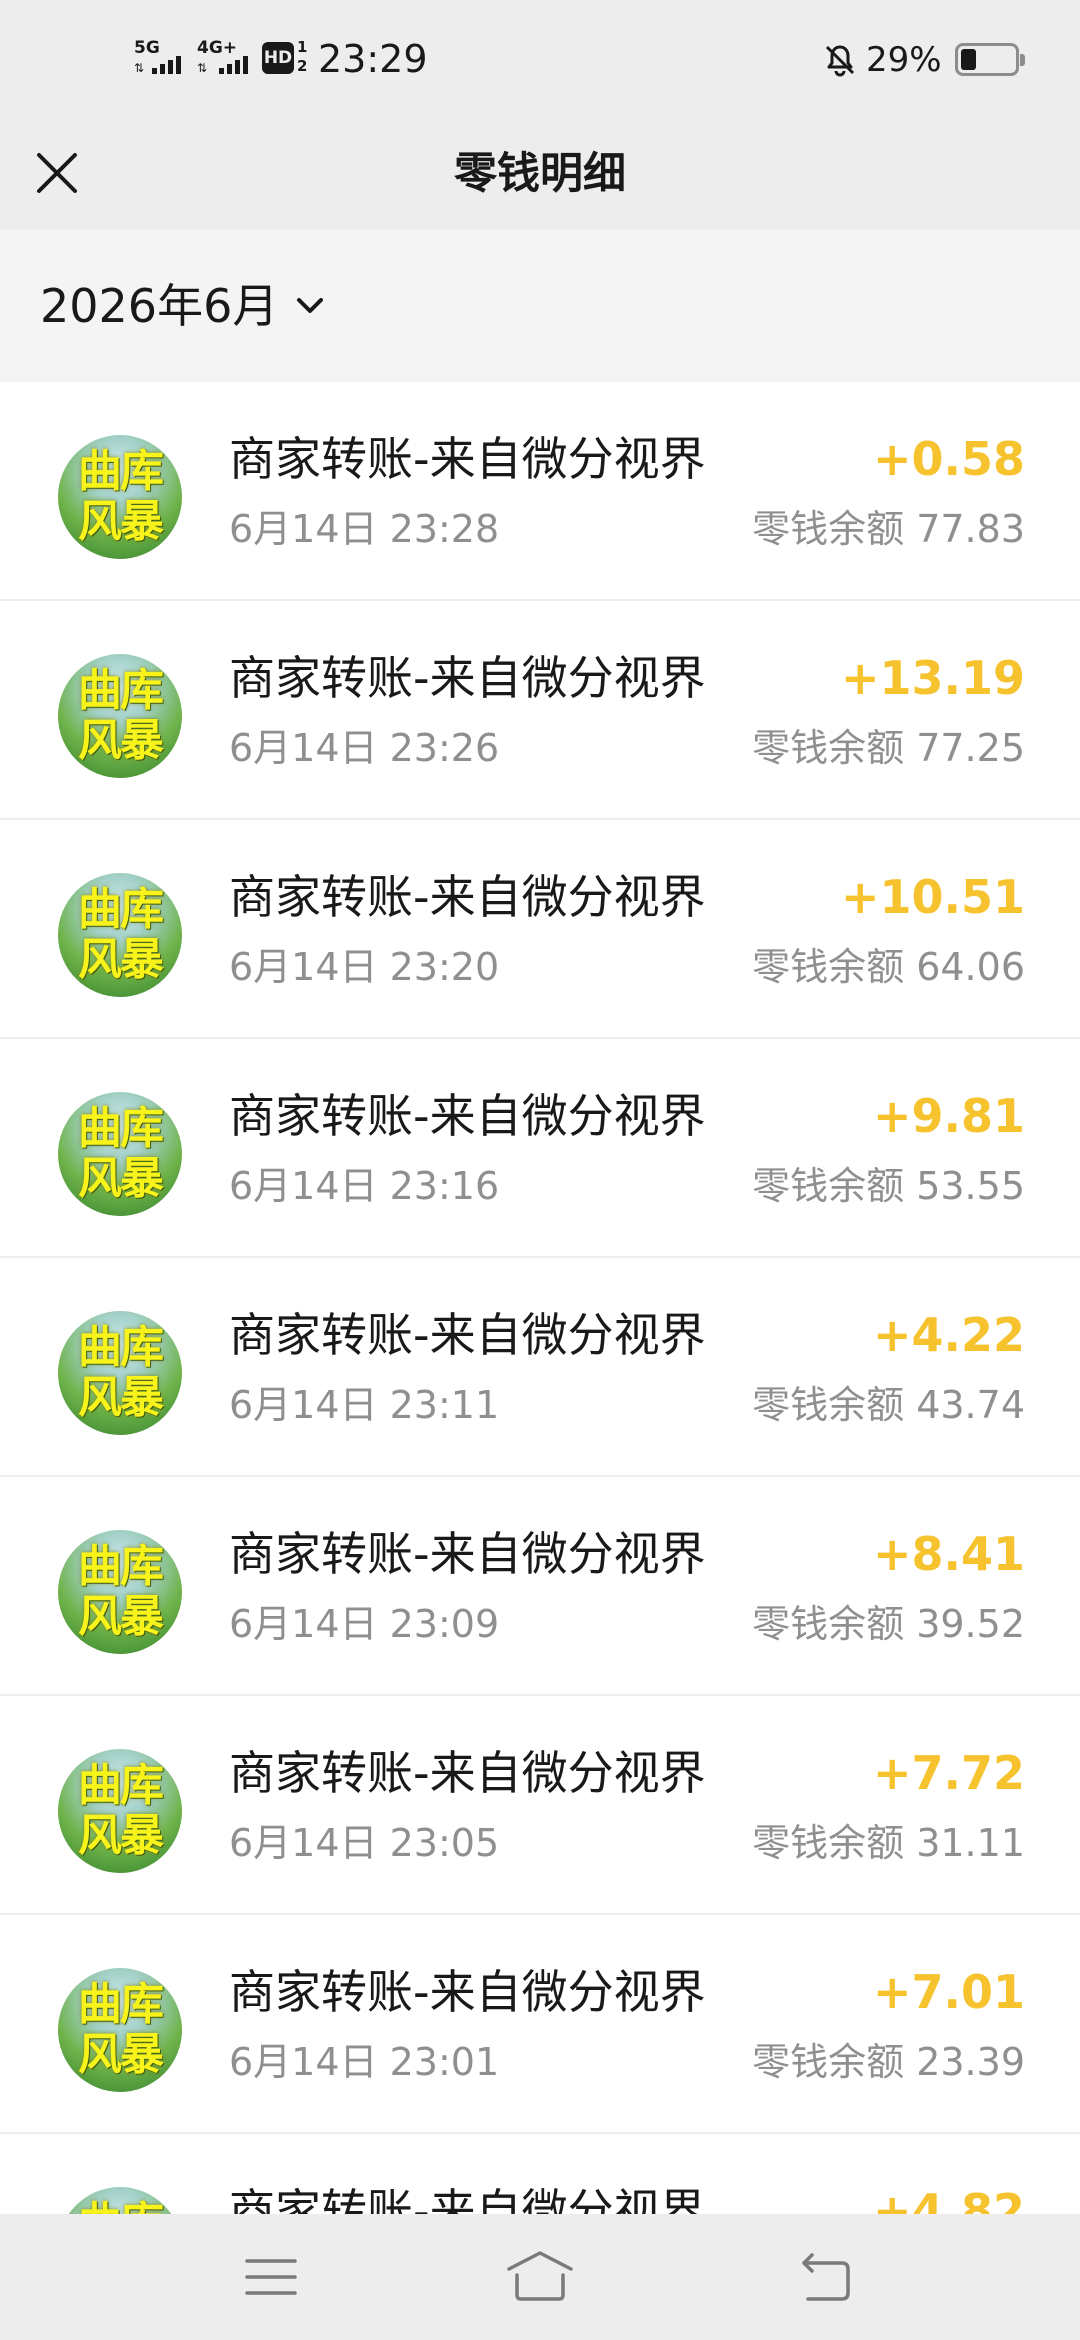 This screenshot has width=1080, height=2340. What do you see at coordinates (159, 306) in the screenshot?
I see `month-label: 2026年6月` at bounding box center [159, 306].